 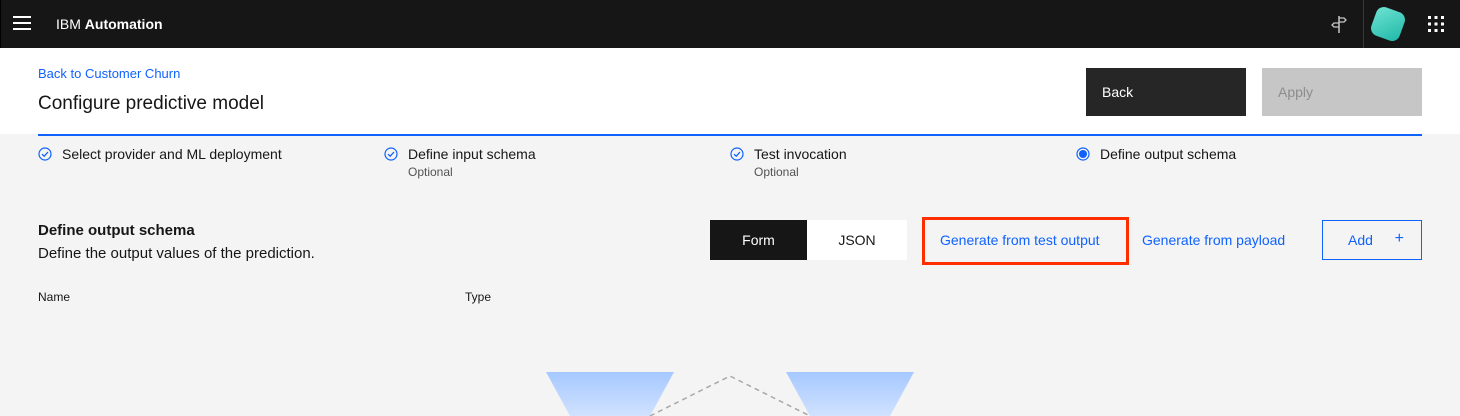 I want to click on section-title: Define output schema, so click(x=116, y=230).